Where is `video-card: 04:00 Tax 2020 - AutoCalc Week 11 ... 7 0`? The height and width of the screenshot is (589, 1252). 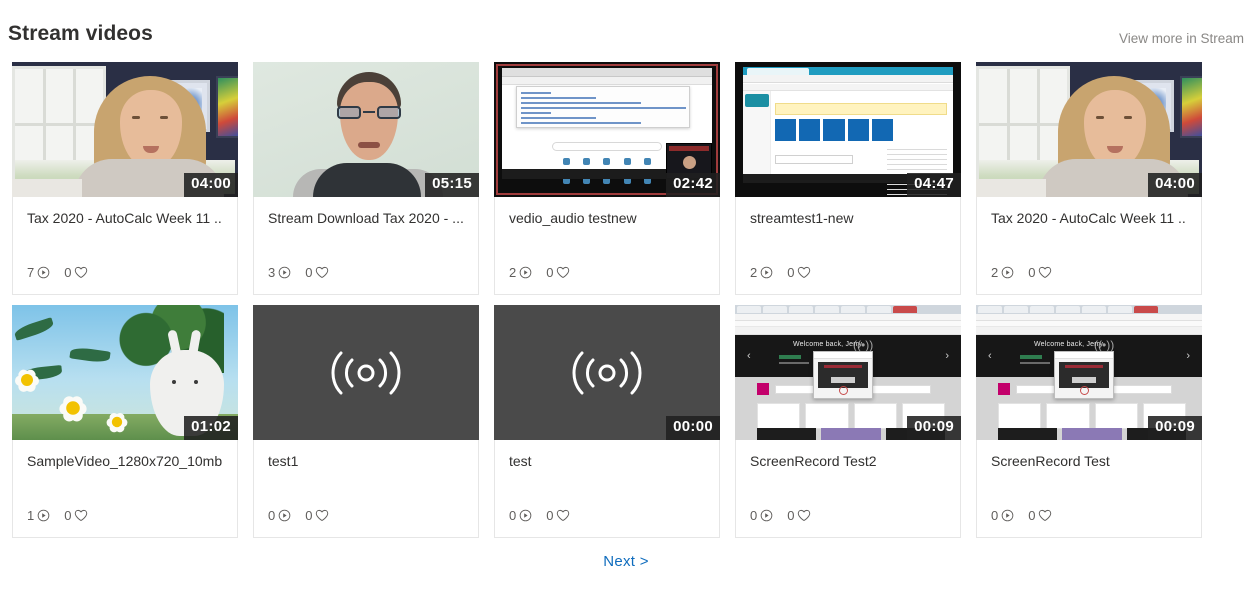
video-card: 04:00 Tax 2020 - AutoCalc Week 11 ... 7 0 is located at coordinates (125, 178).